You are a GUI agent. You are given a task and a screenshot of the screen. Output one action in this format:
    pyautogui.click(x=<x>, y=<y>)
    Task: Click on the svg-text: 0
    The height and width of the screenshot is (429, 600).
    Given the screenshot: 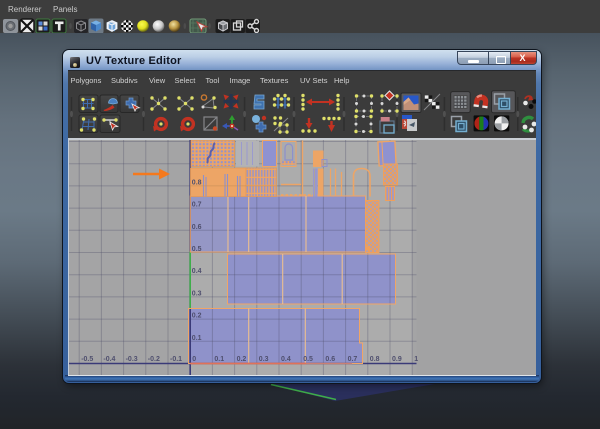 What is the action you would take?
    pyautogui.click(x=194, y=359)
    